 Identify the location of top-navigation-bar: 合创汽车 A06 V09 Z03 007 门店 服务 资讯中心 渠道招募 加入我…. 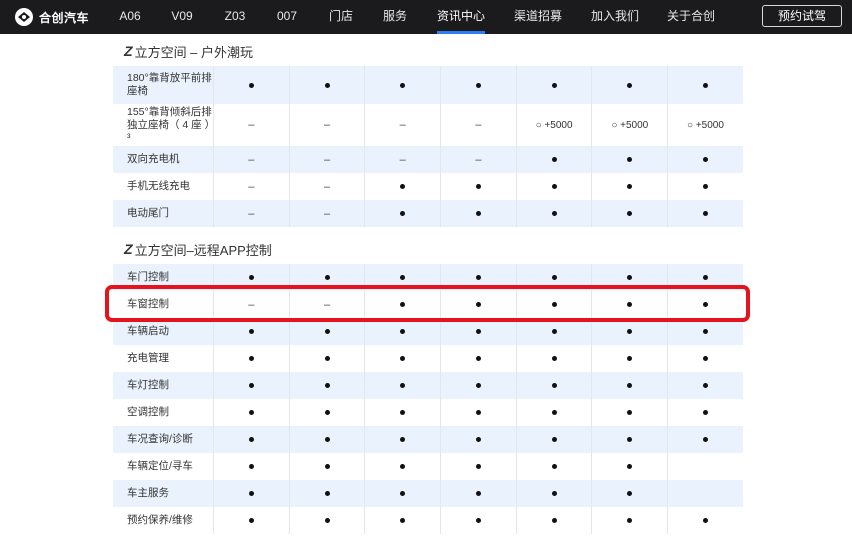
(426, 17).